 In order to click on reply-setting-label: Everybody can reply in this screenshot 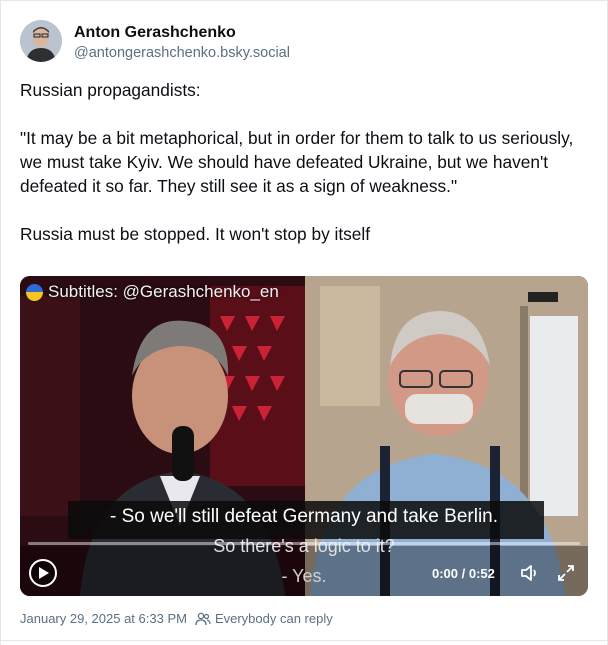, I will do `click(273, 618)`.